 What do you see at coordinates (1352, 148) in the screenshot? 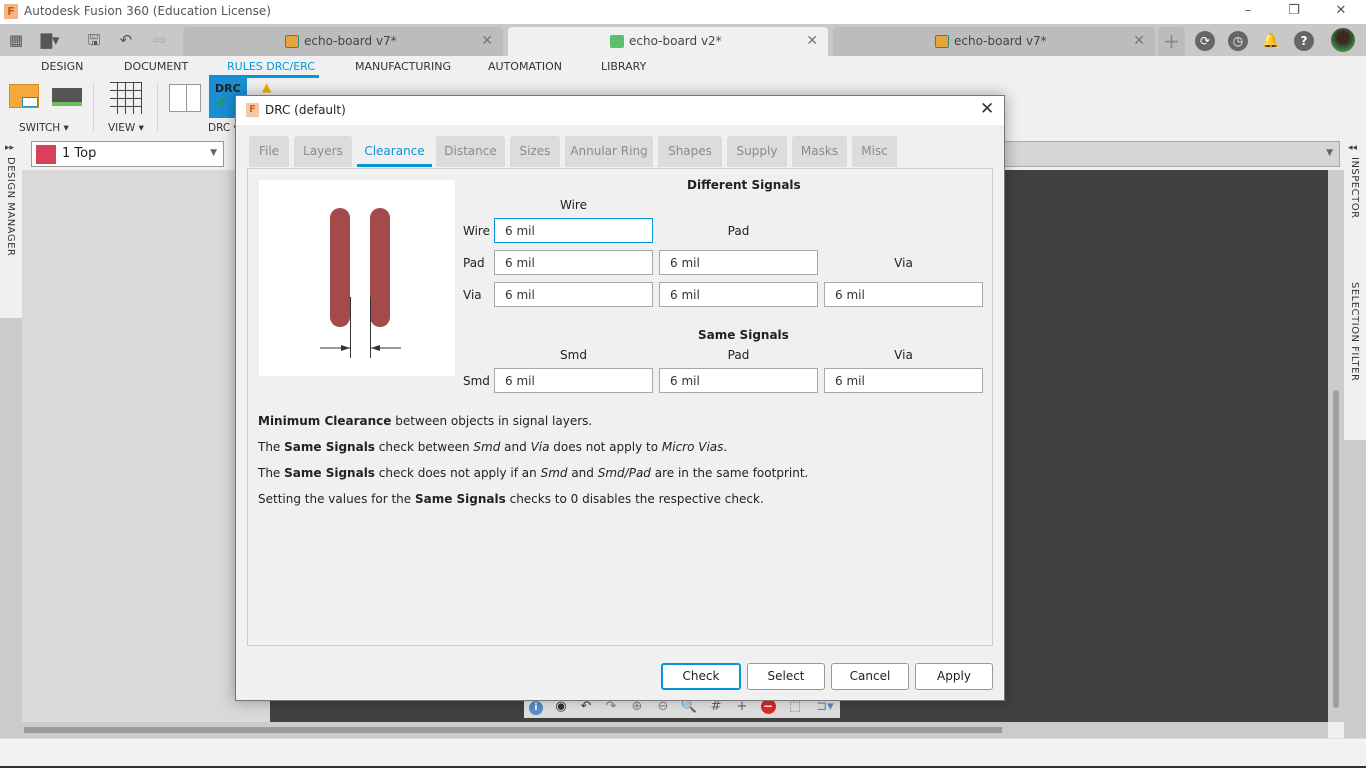
I see `collapse-panel-icon: ◂◂` at bounding box center [1352, 148].